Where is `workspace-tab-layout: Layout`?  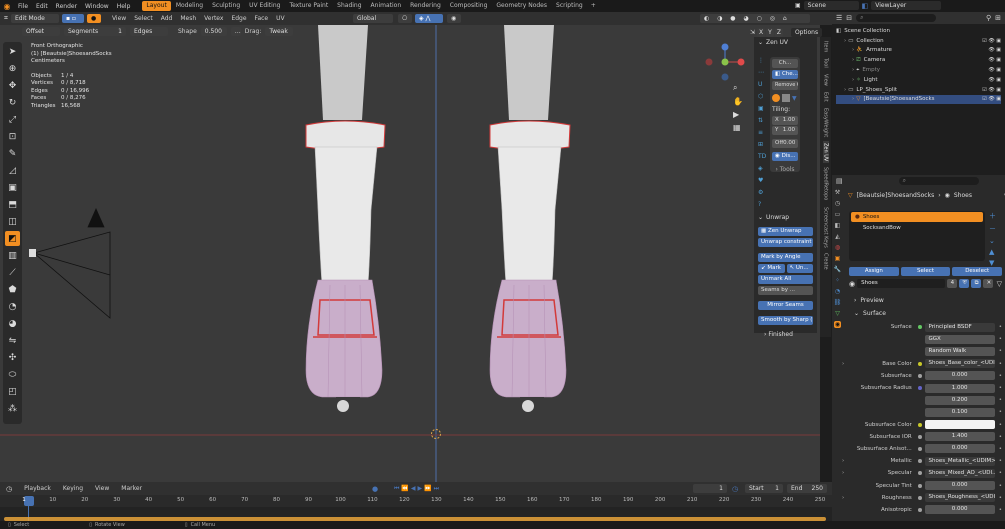 workspace-tab-layout: Layout is located at coordinates (156, 6).